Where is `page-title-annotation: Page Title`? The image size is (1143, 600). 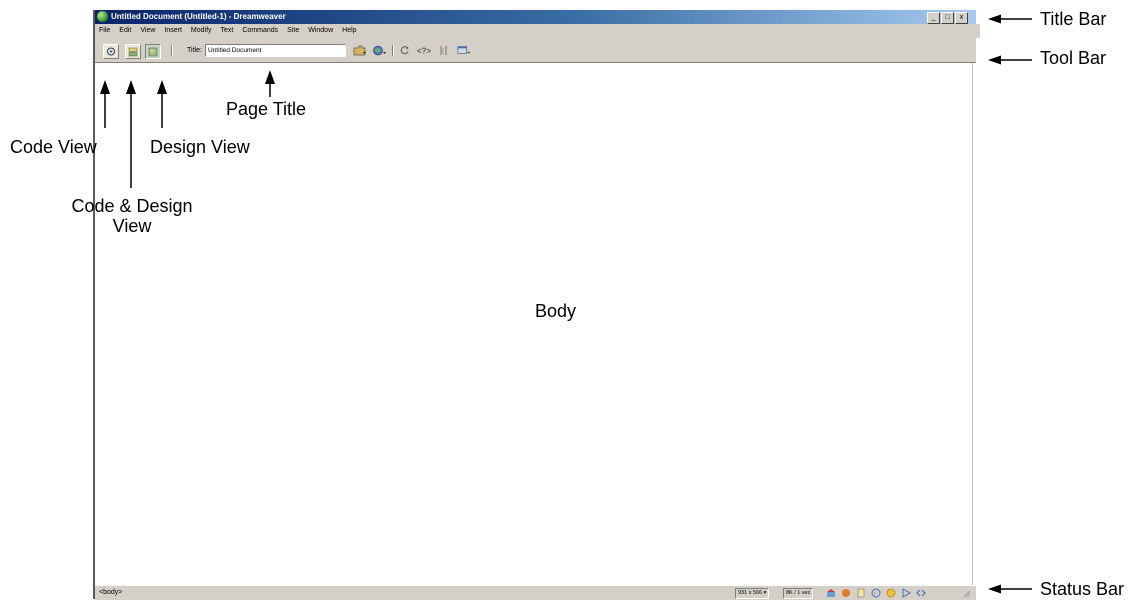 page-title-annotation: Page Title is located at coordinates (266, 109).